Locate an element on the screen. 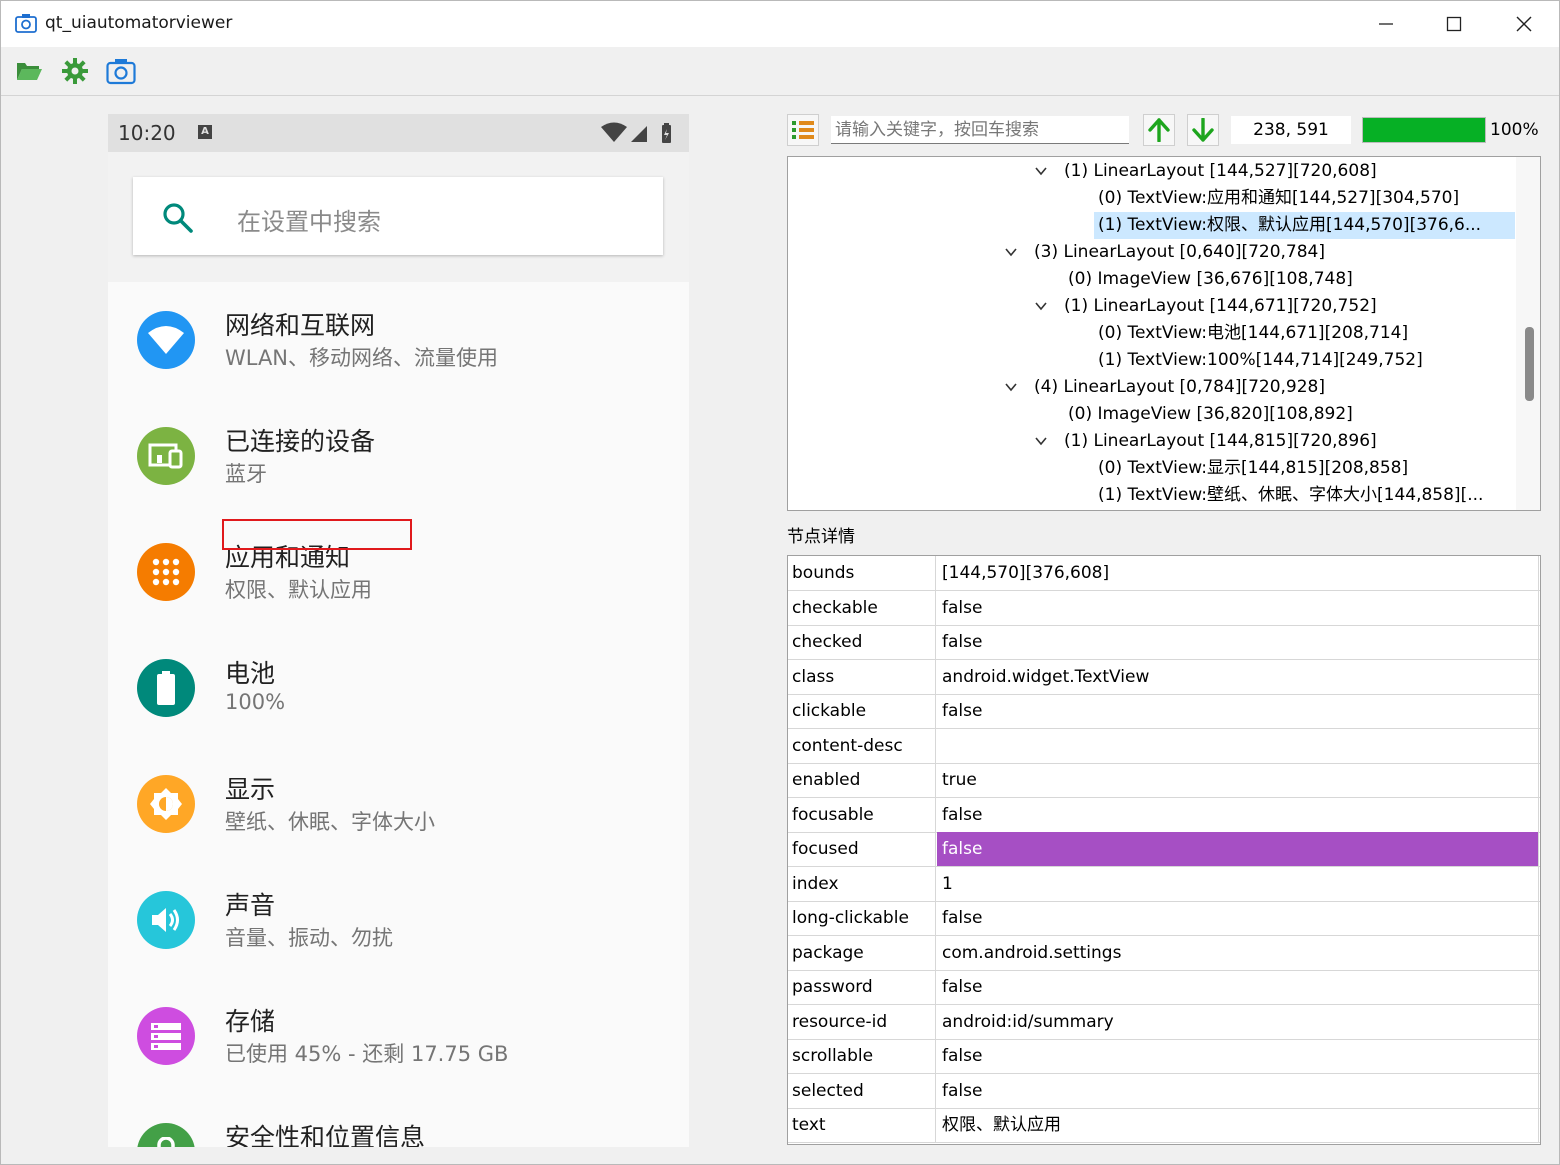  detail-row: selected false is located at coordinates (1164, 1091).